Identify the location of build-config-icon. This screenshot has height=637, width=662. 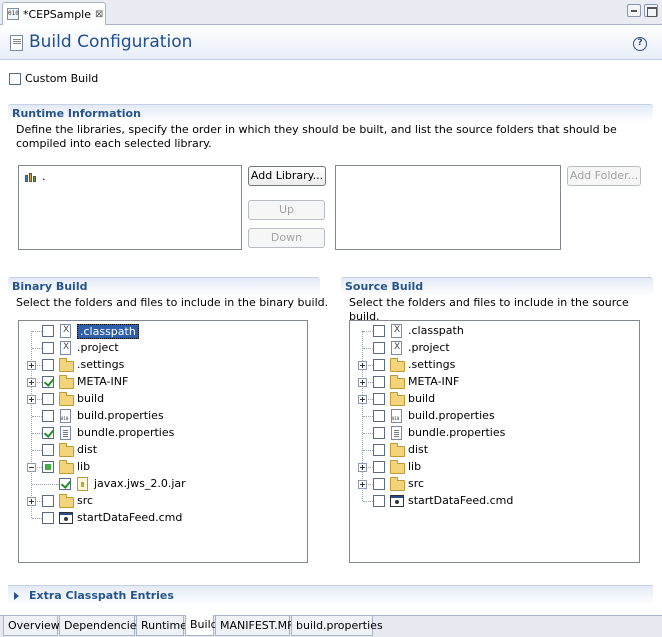
(16, 43).